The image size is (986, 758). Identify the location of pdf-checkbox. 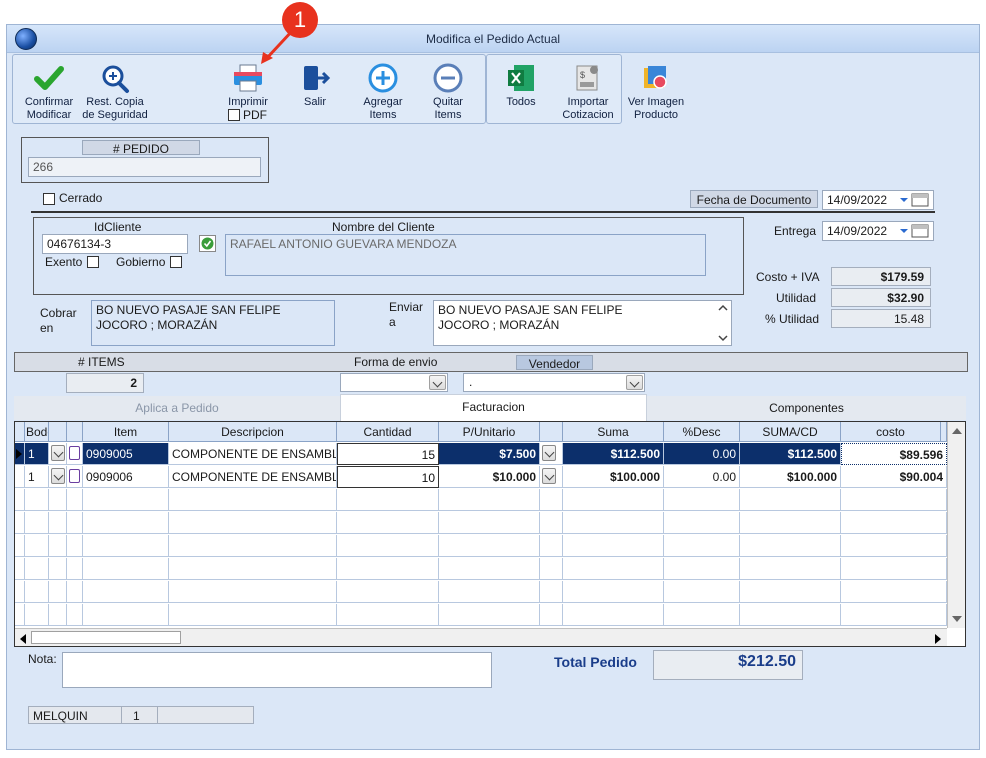
(234, 115).